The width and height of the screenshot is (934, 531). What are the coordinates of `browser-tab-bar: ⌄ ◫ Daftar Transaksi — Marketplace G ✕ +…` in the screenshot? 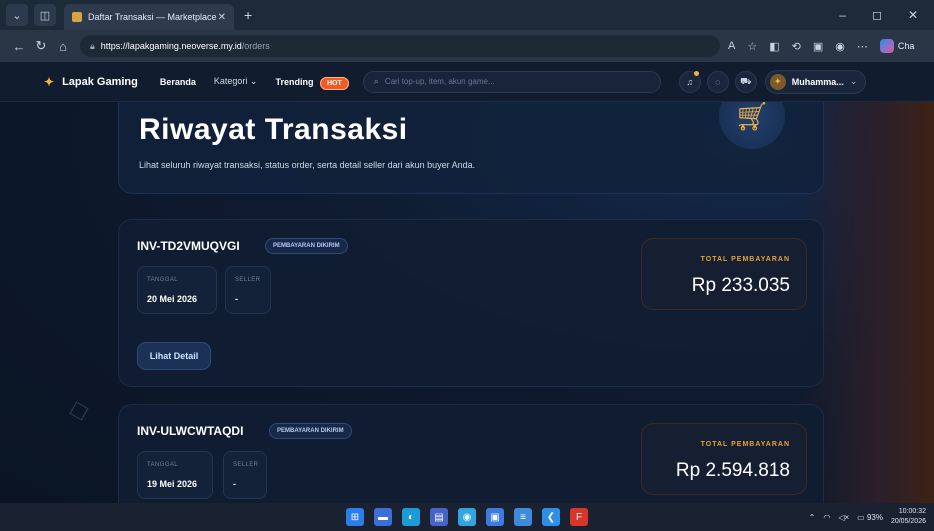 It's located at (467, 15).